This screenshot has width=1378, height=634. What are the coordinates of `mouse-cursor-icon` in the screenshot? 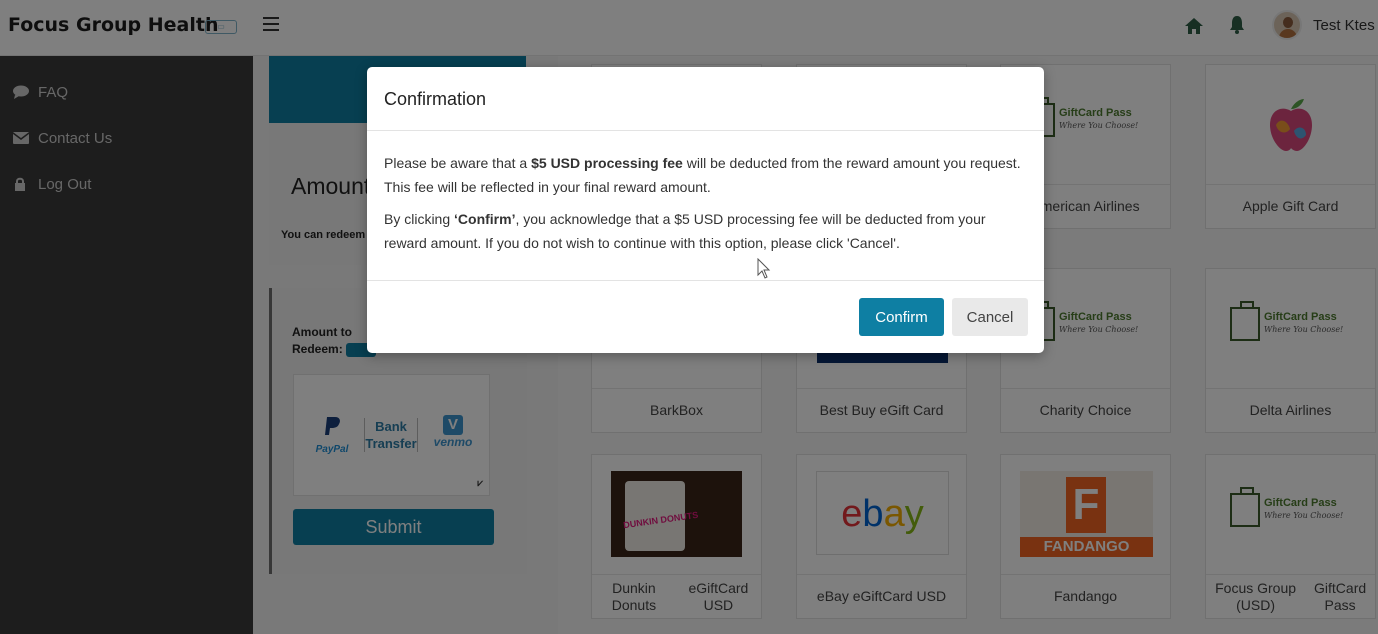 It's located at (764, 268).